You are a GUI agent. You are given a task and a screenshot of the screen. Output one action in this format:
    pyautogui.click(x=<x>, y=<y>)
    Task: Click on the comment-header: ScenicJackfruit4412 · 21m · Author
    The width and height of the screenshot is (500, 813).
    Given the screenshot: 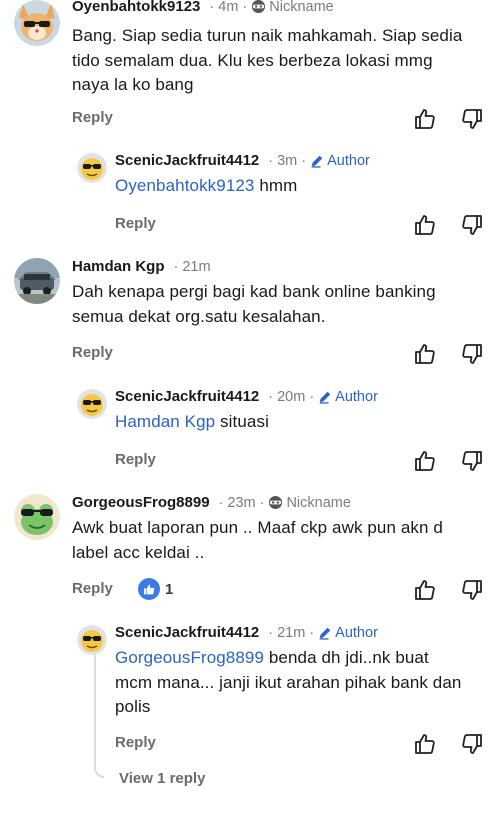 What is the action you would take?
    pyautogui.click(x=246, y=632)
    